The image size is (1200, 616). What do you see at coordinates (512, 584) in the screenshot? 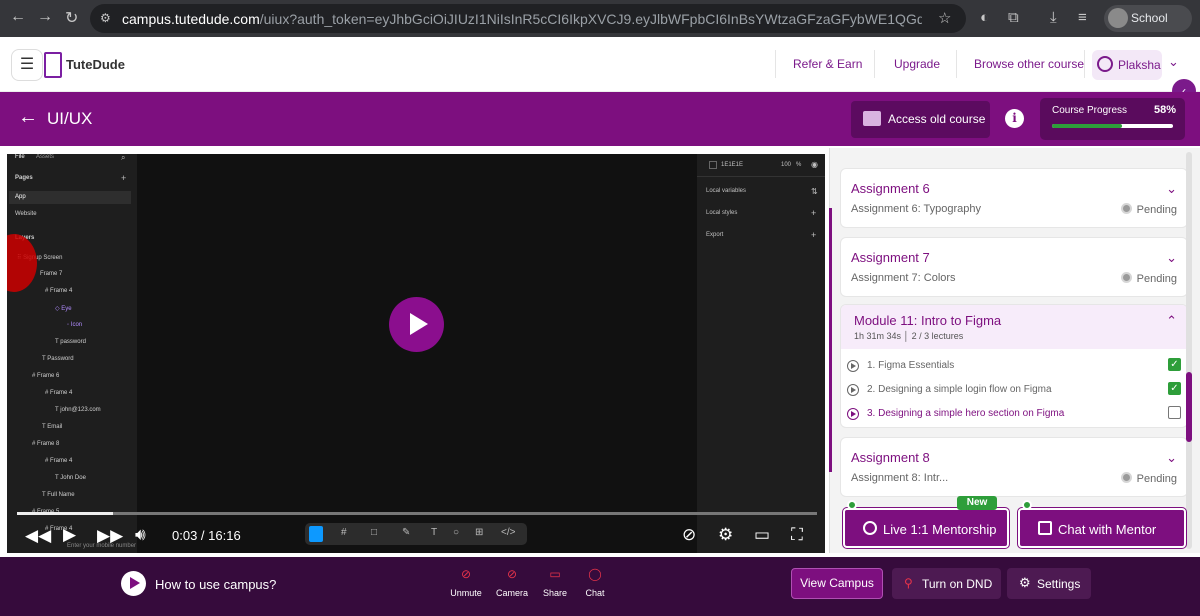
I see `camera-button: ⊘ Camera` at bounding box center [512, 584].